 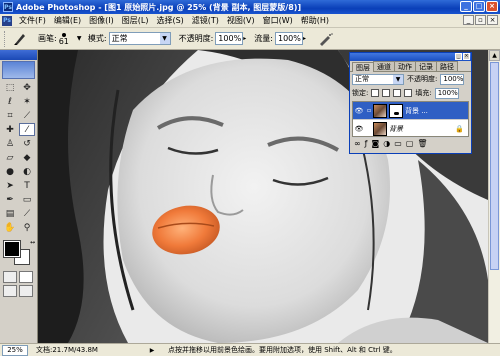 I want to click on tab-layers: 图层, so click(x=363, y=67).